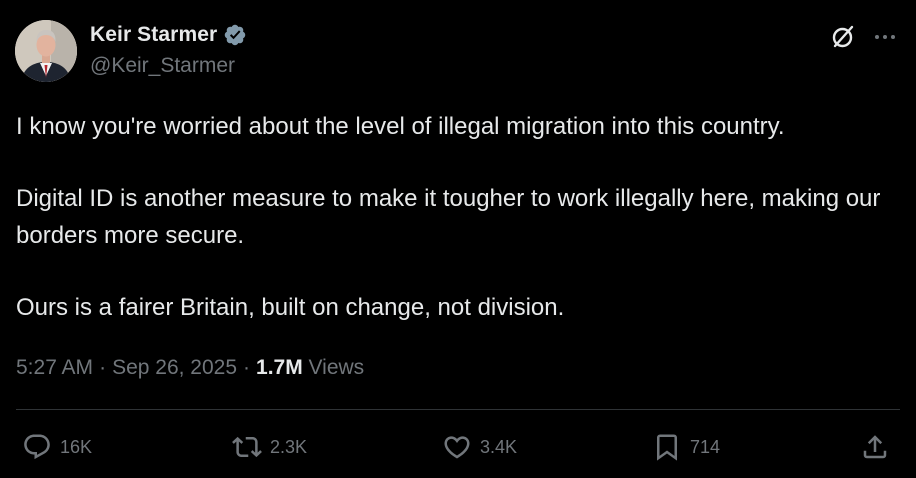 This screenshot has width=916, height=478. I want to click on author-handle: @Keir_Starmer, so click(162, 66).